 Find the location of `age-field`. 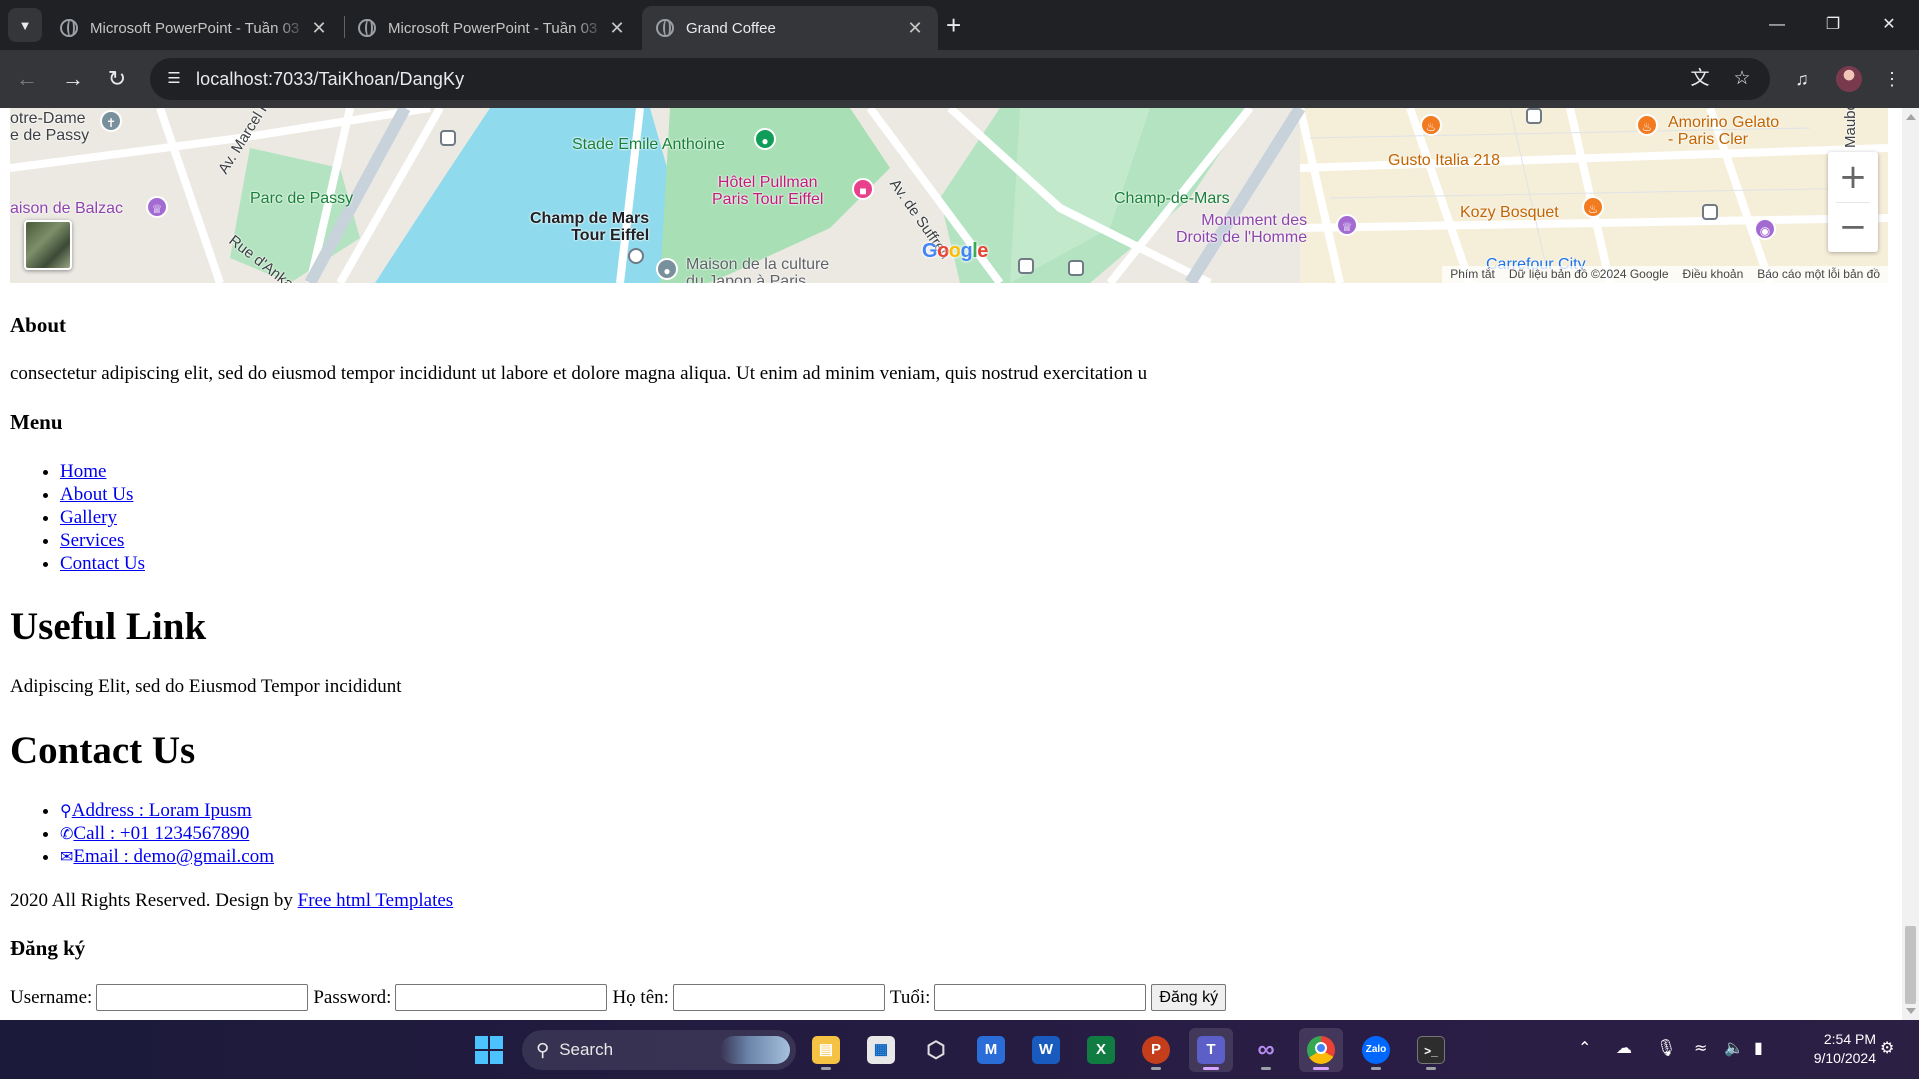

age-field is located at coordinates (1040, 997).